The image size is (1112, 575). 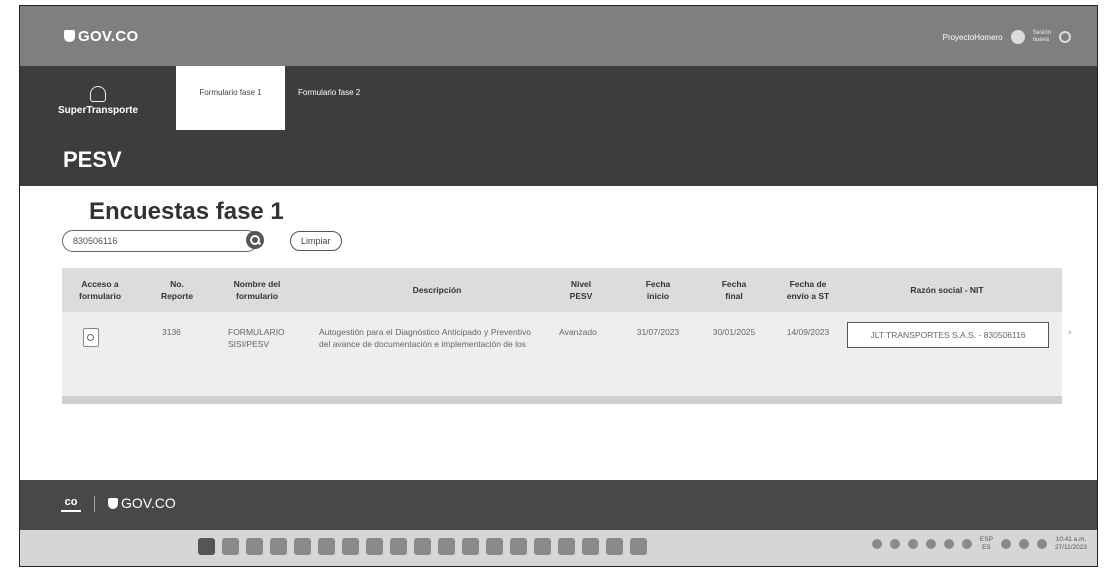 I want to click on gov-co-logo: GOV.CO, so click(x=101, y=36).